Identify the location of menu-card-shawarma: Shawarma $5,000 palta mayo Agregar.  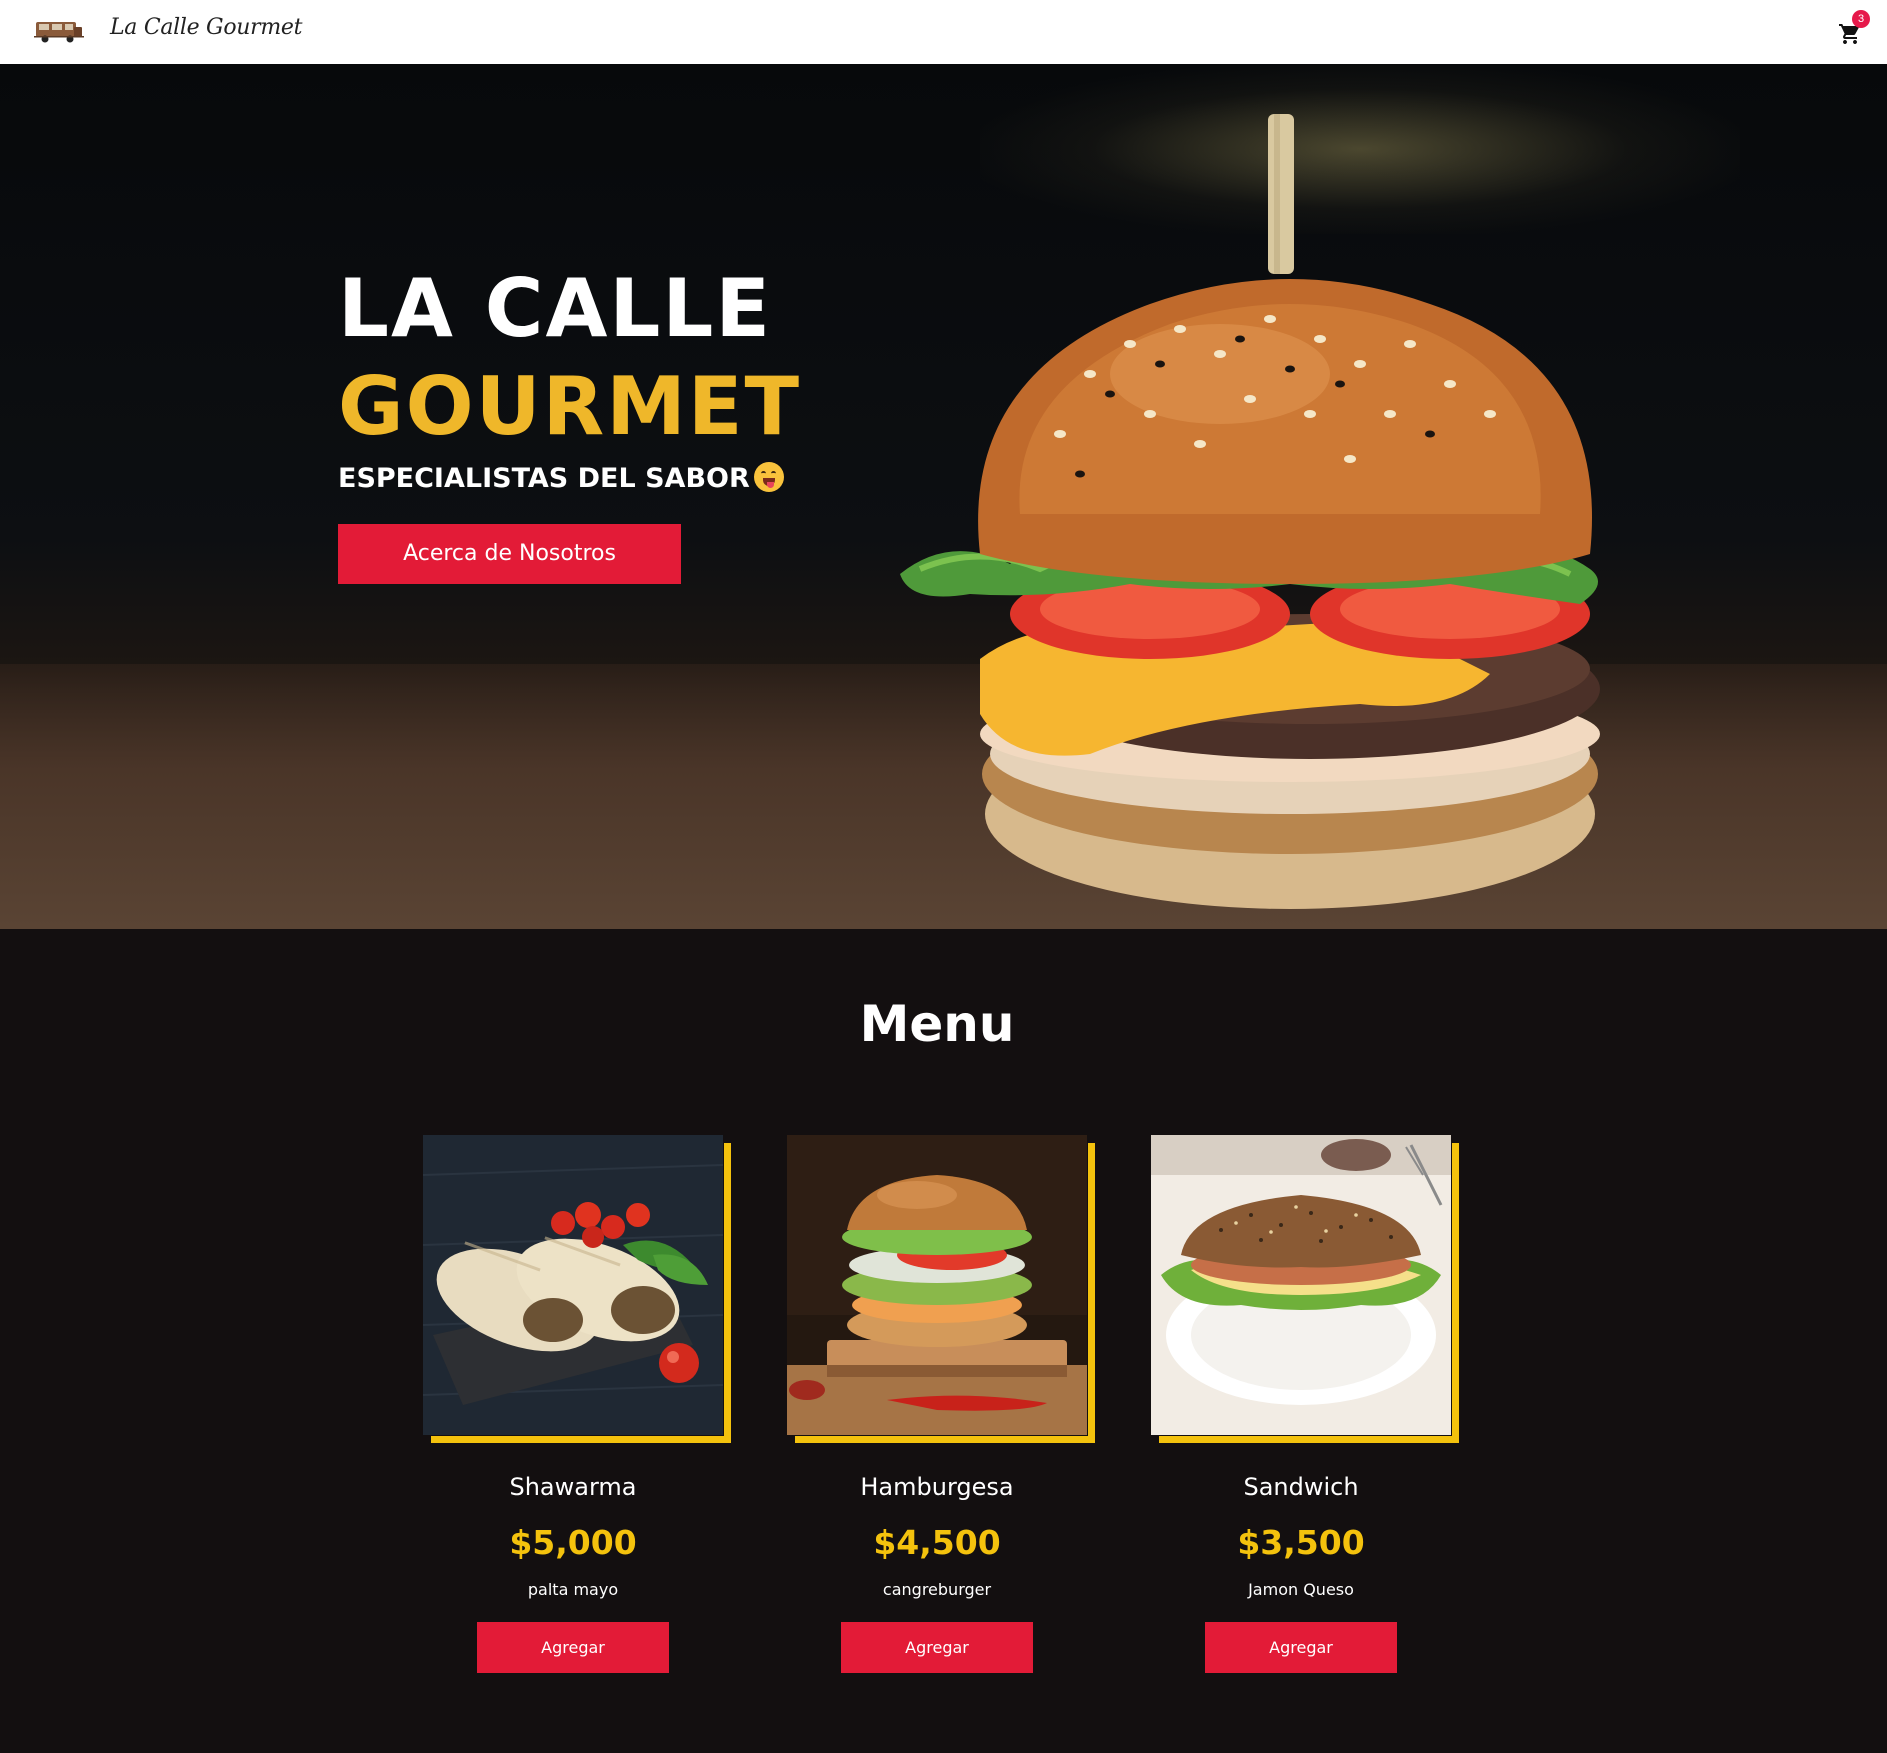
(583, 1415).